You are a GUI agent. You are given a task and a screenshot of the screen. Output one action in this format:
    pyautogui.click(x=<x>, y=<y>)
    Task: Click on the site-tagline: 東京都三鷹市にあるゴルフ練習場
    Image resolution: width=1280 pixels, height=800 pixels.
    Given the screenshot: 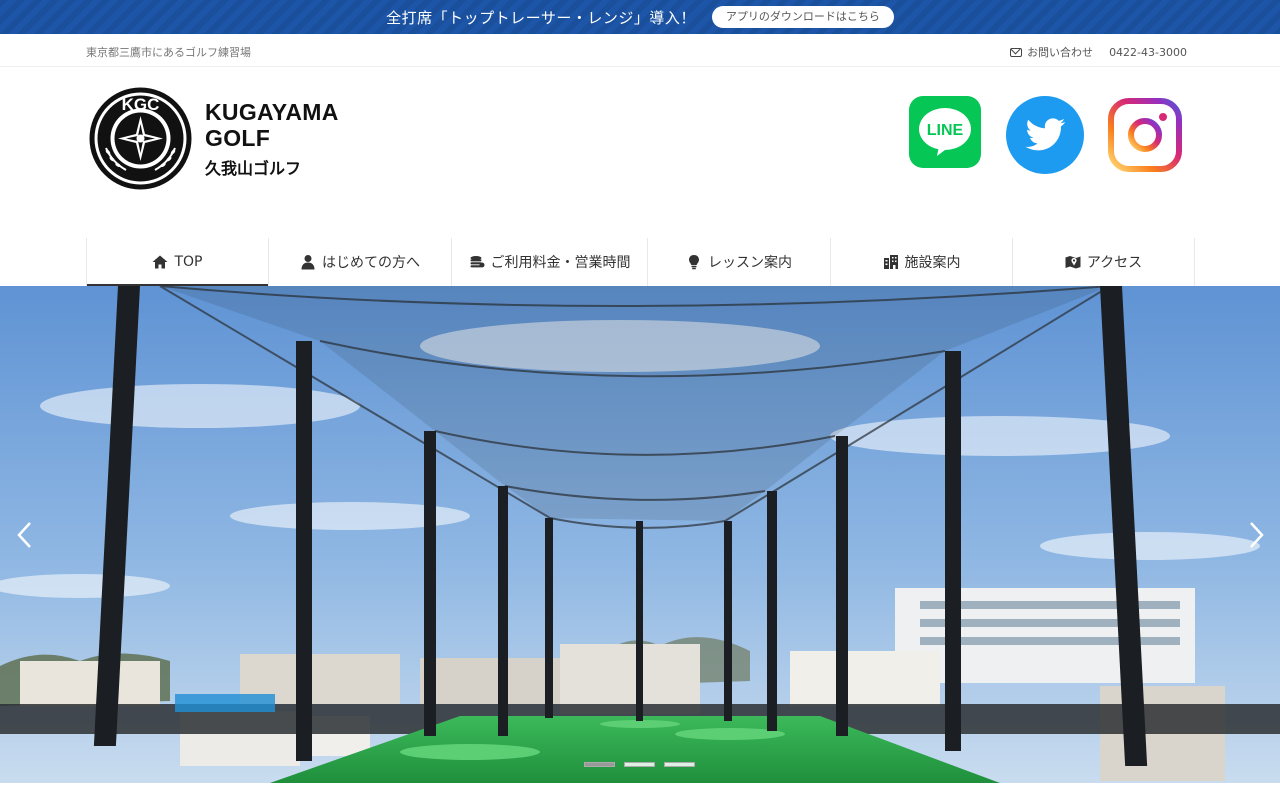 What is the action you would take?
    pyautogui.click(x=168, y=52)
    